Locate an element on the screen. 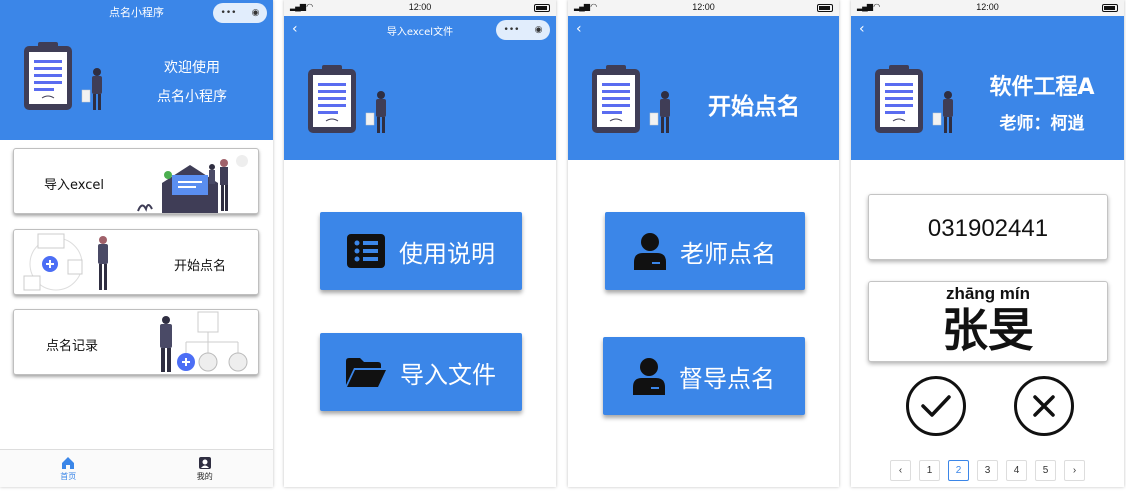 Image resolution: width=1126 pixels, height=491 pixels. welcome-line1: 欢迎使用 is located at coordinates (192, 68).